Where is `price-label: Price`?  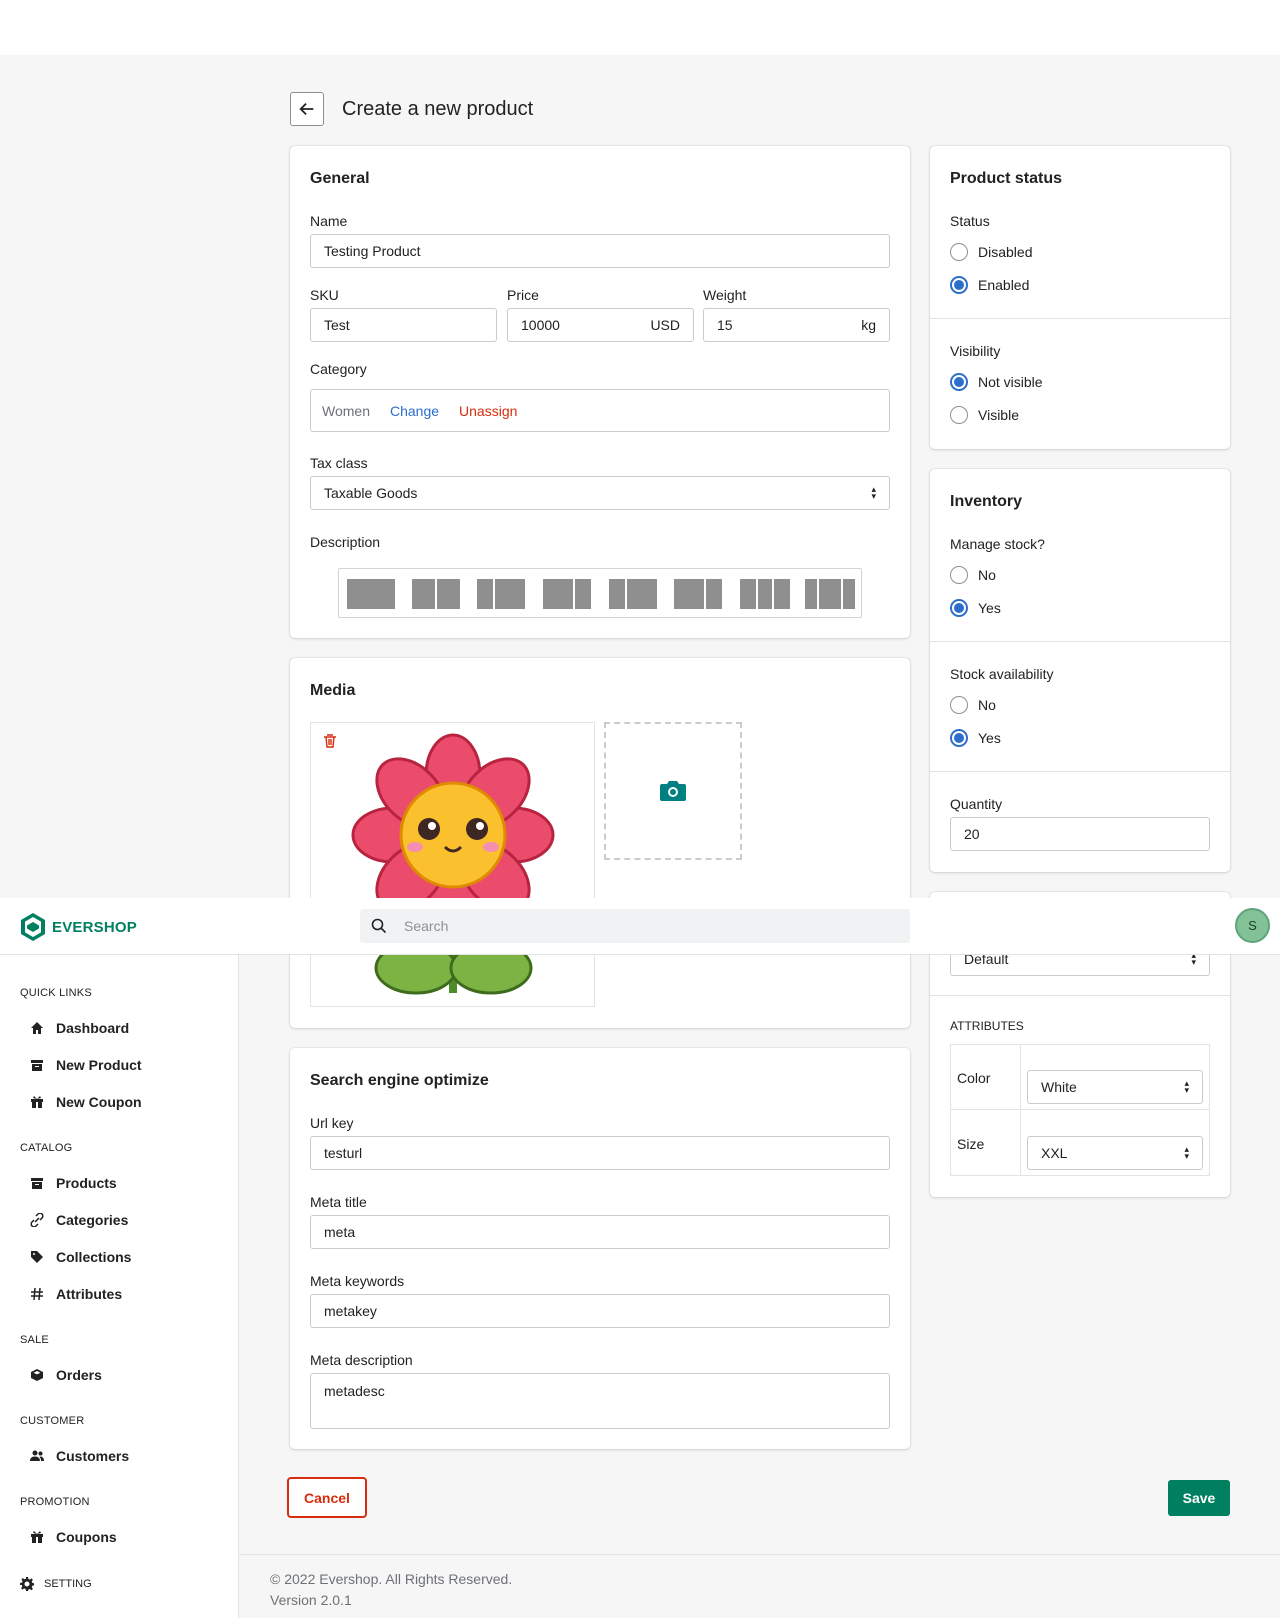 price-label: Price is located at coordinates (523, 295).